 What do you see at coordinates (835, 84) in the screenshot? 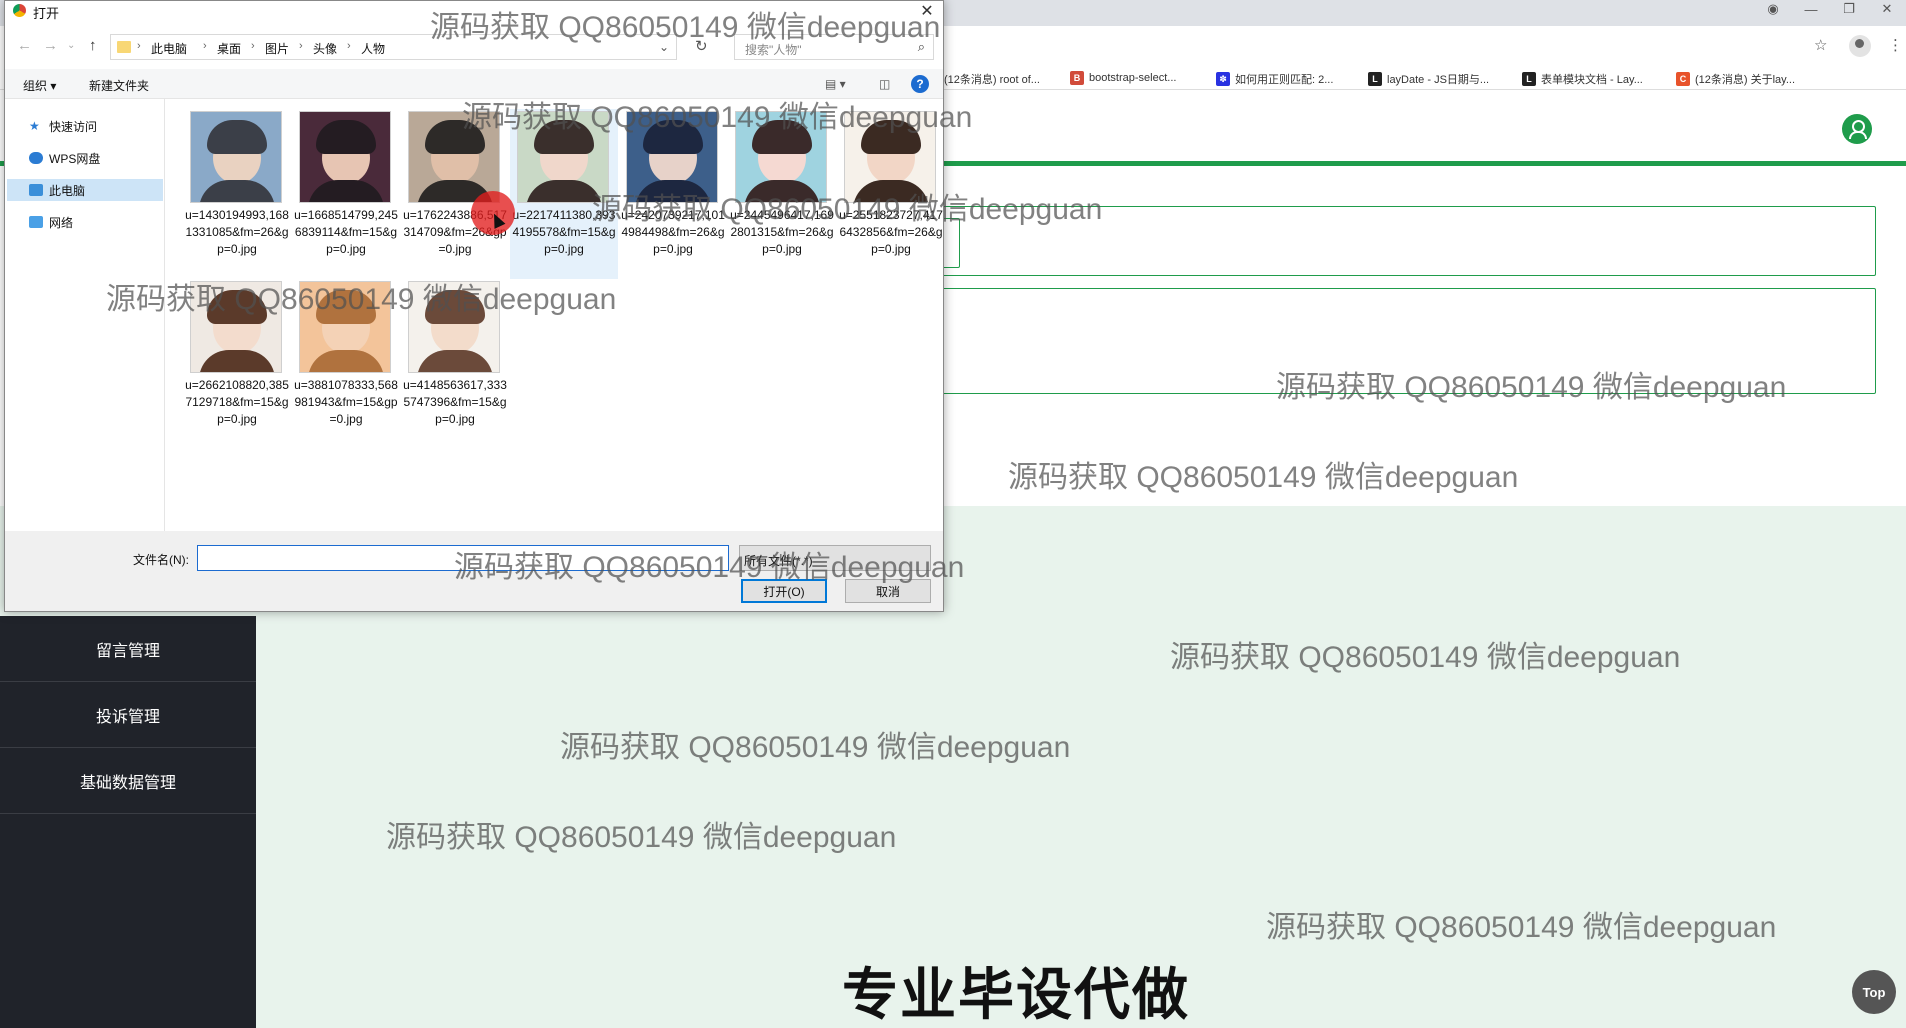
I see `view-options-icon: ▤ ▾` at bounding box center [835, 84].